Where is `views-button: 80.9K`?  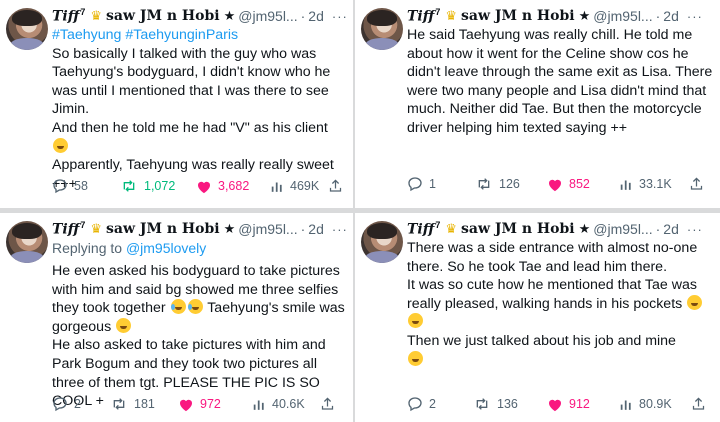
views-button: 80.9K is located at coordinates (655, 404).